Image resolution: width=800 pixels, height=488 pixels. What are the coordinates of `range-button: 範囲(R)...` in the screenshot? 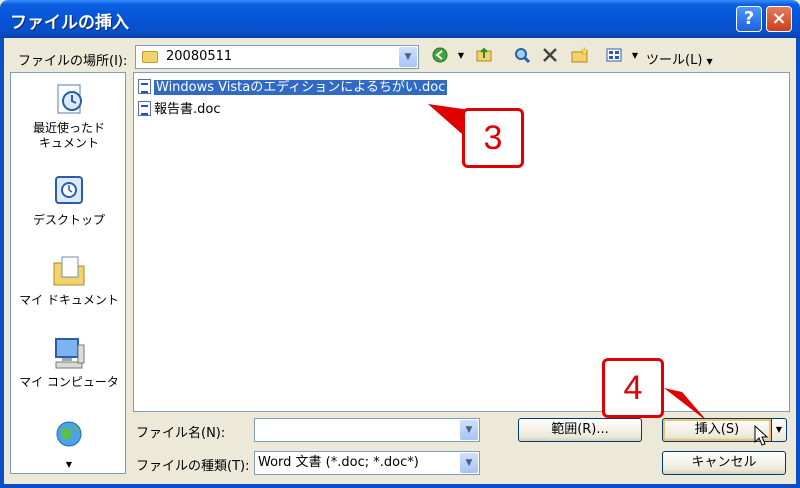 It's located at (580, 430).